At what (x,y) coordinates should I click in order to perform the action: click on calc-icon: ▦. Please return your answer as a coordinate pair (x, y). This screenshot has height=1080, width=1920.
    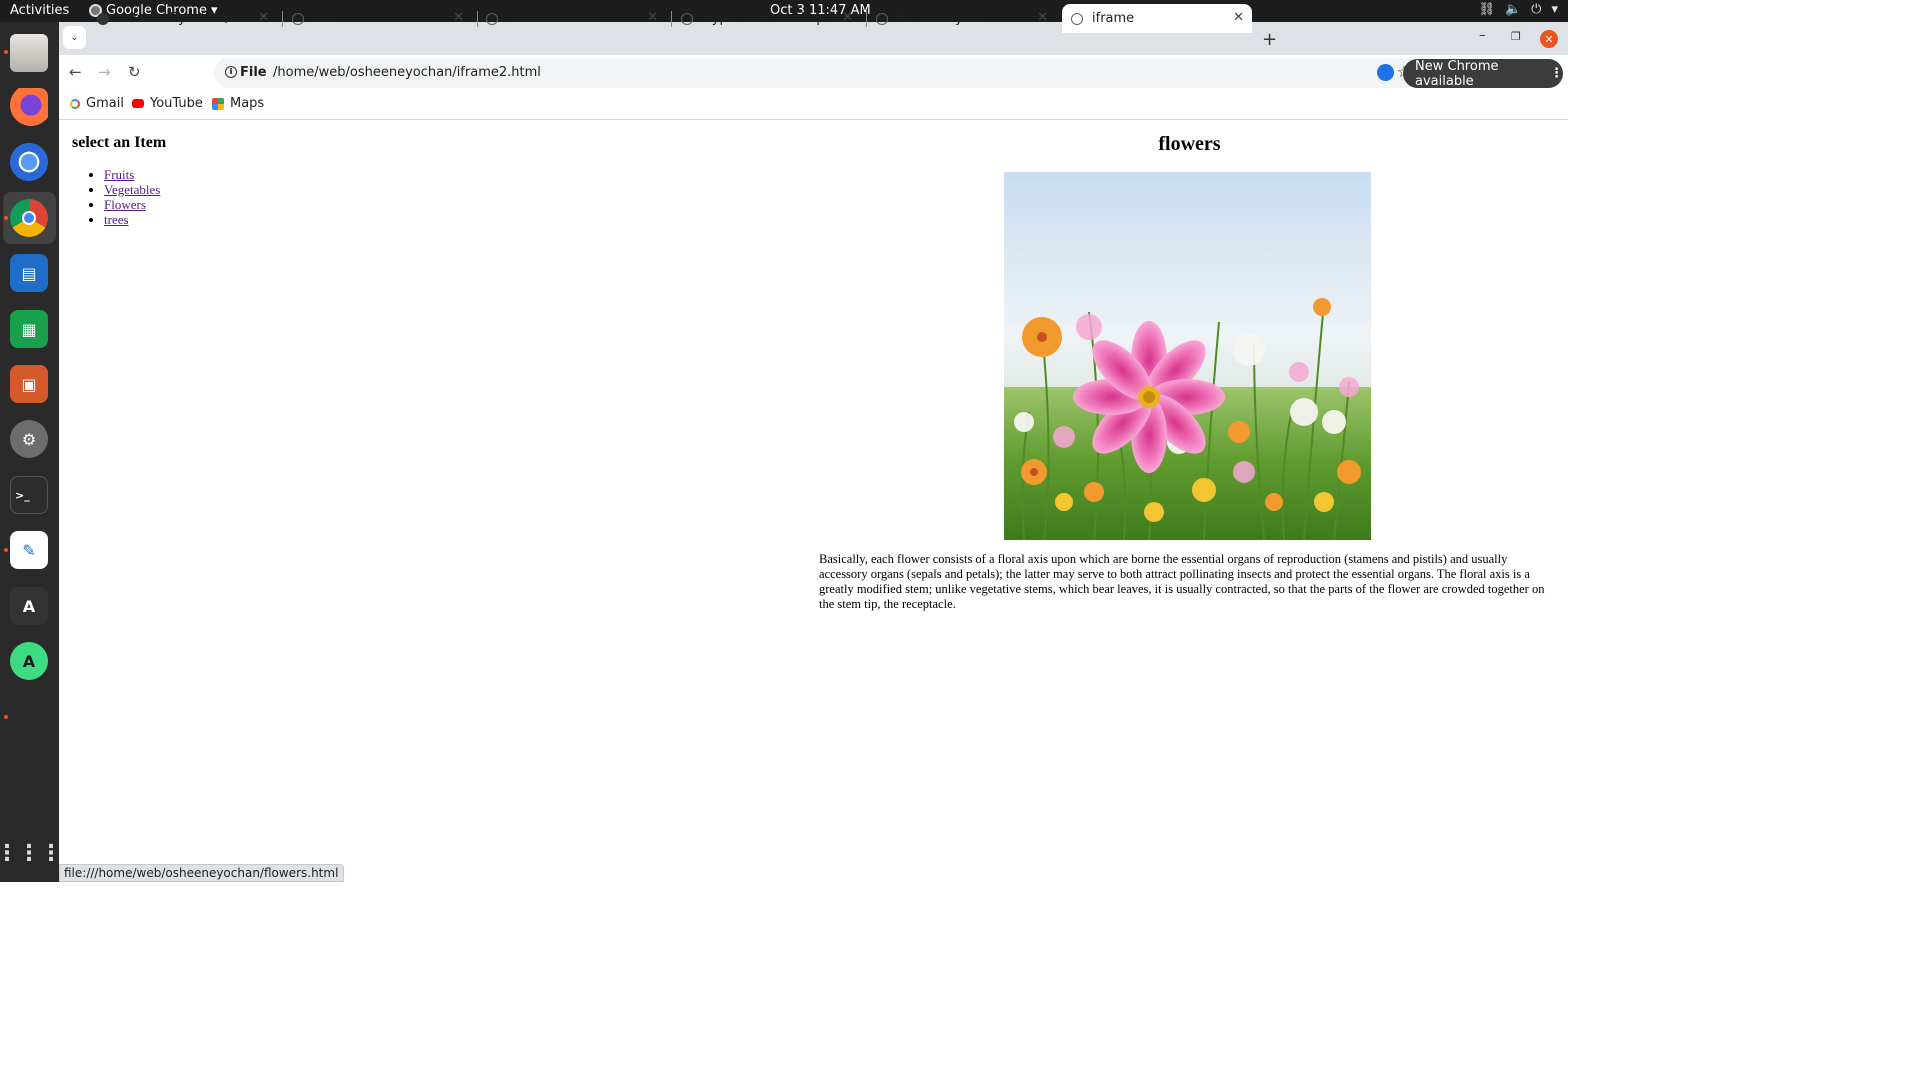
    Looking at the image, I should click on (29, 329).